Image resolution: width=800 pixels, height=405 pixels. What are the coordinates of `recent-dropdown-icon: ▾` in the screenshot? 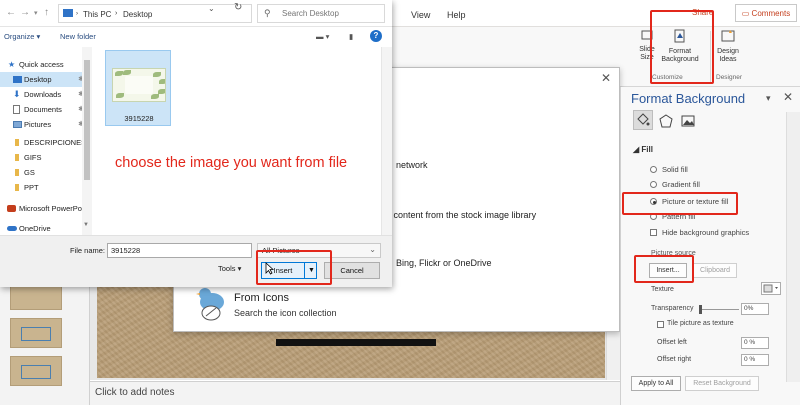 It's located at (36, 13).